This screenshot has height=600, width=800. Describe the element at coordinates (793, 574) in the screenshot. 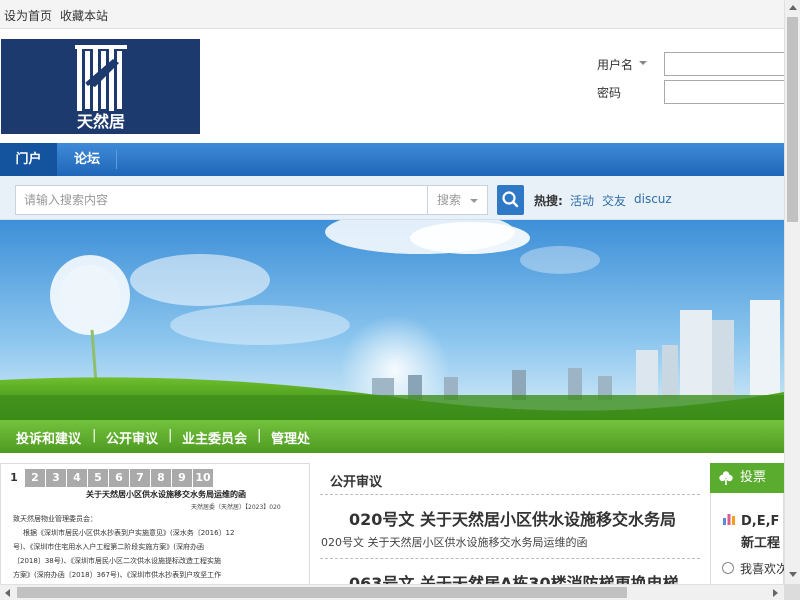

I see `scroll-down-icon` at that location.